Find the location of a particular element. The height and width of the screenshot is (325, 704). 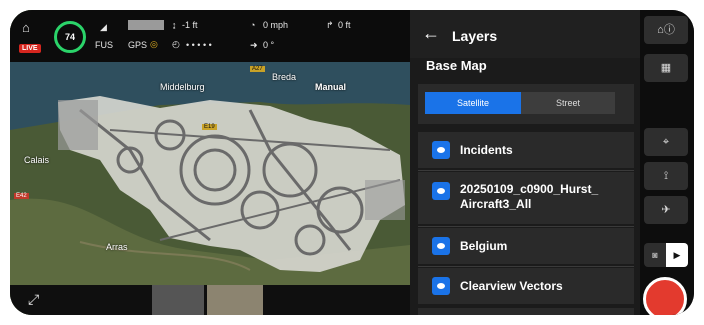

map-tool-button: ⌖ is located at coordinates (666, 142).